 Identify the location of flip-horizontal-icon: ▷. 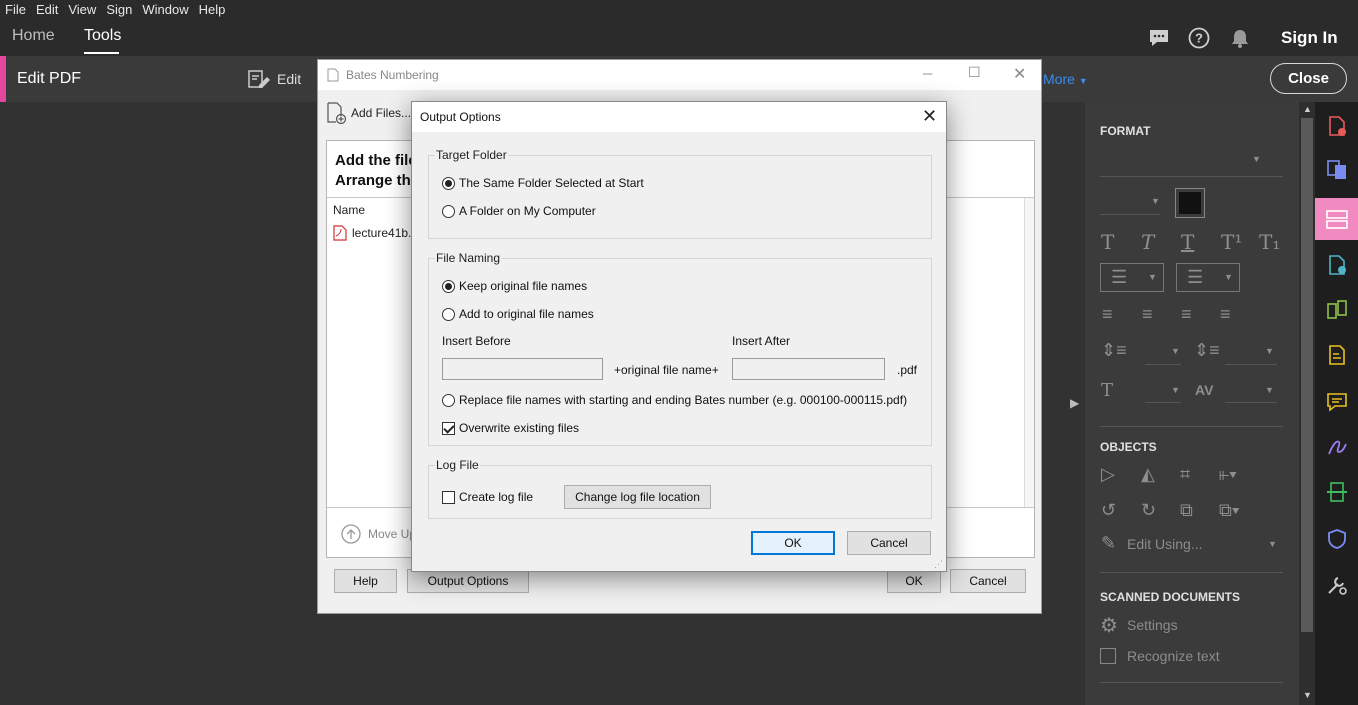
(1108, 474).